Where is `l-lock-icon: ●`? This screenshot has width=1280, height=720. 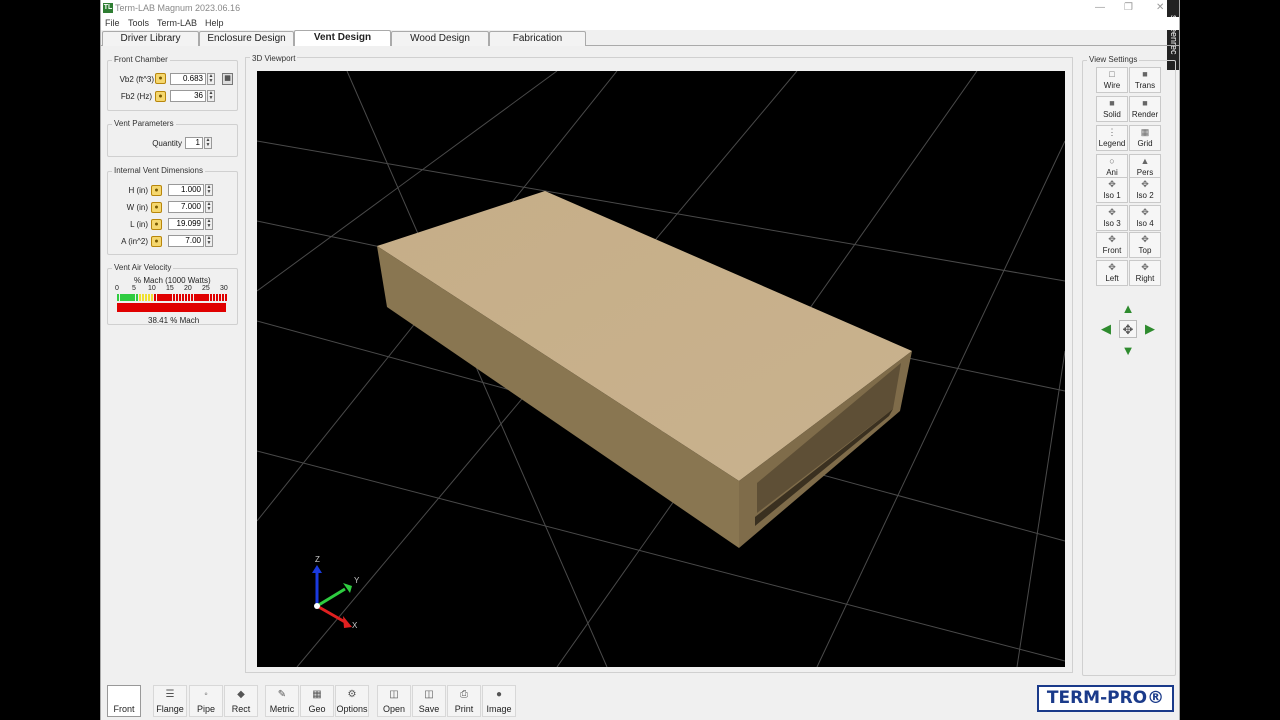
l-lock-icon: ● is located at coordinates (156, 224).